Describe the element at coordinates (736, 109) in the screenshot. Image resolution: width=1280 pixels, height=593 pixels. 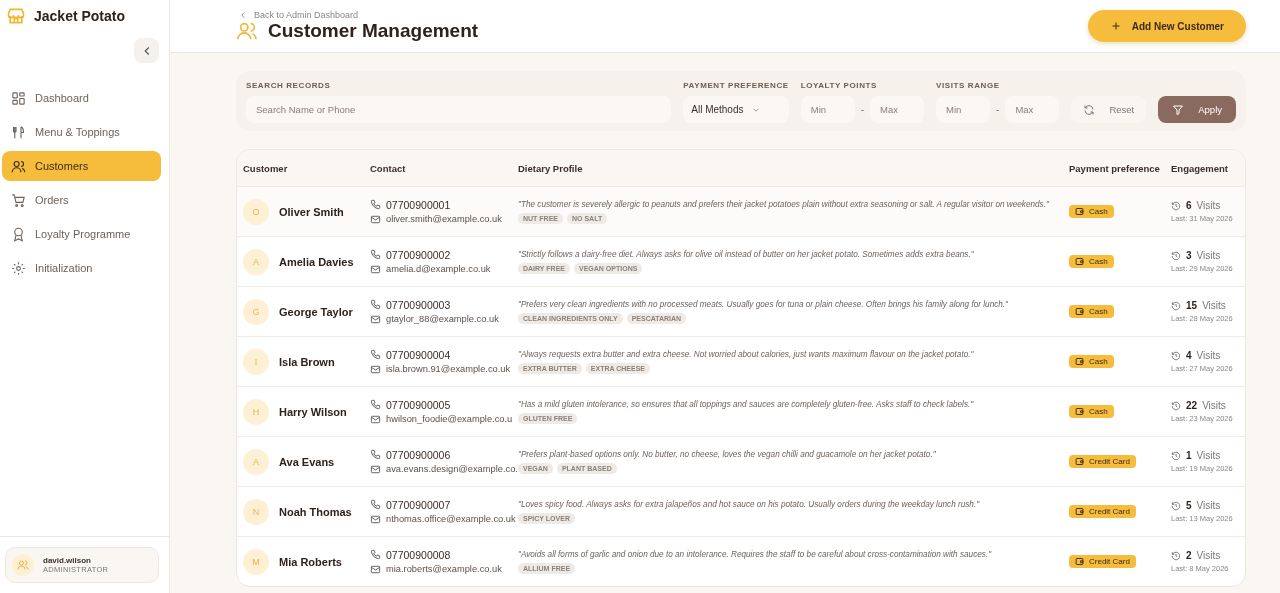
I see `payment-dropdown: All Methods` at that location.